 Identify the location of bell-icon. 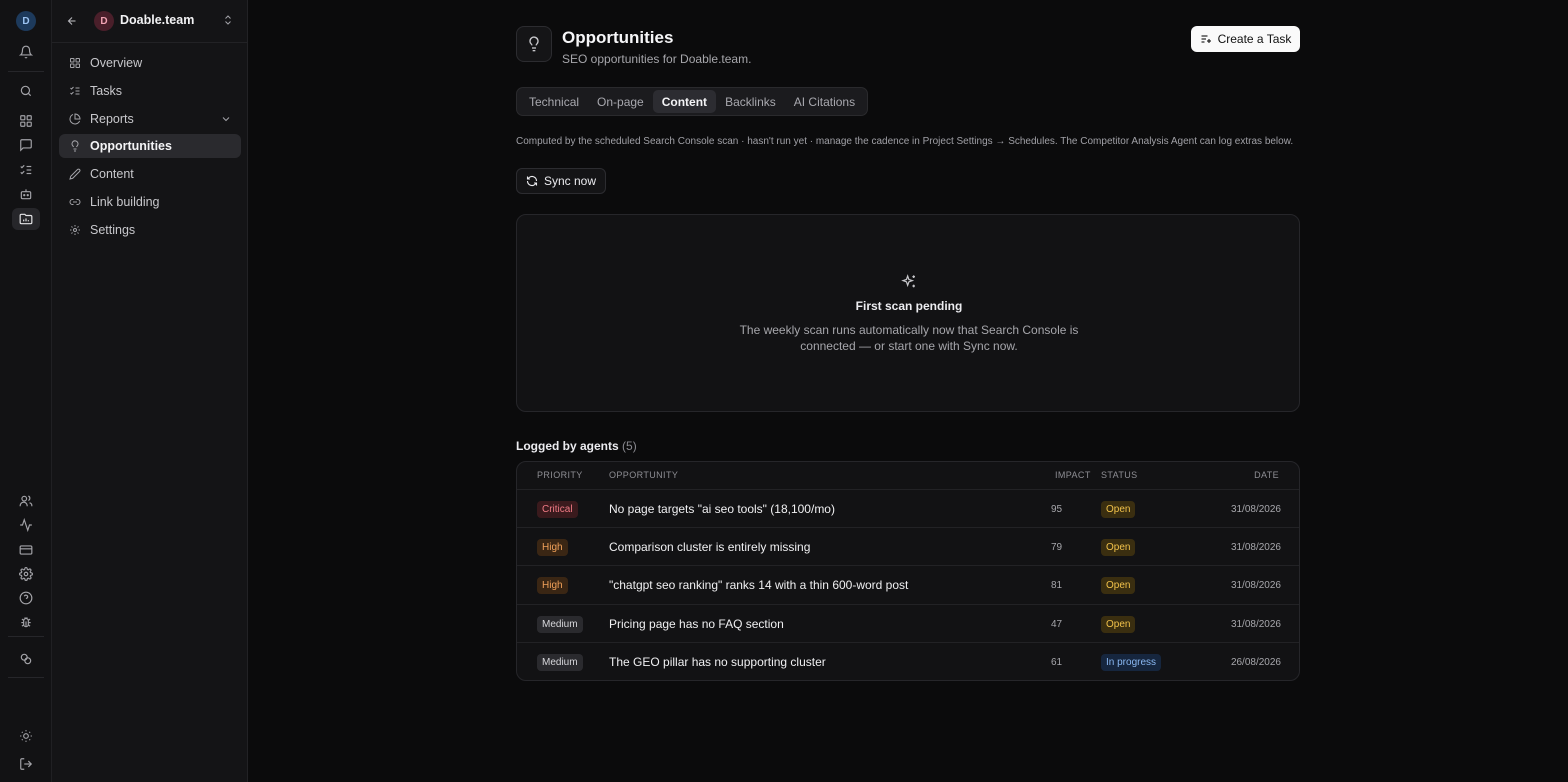
(26, 52).